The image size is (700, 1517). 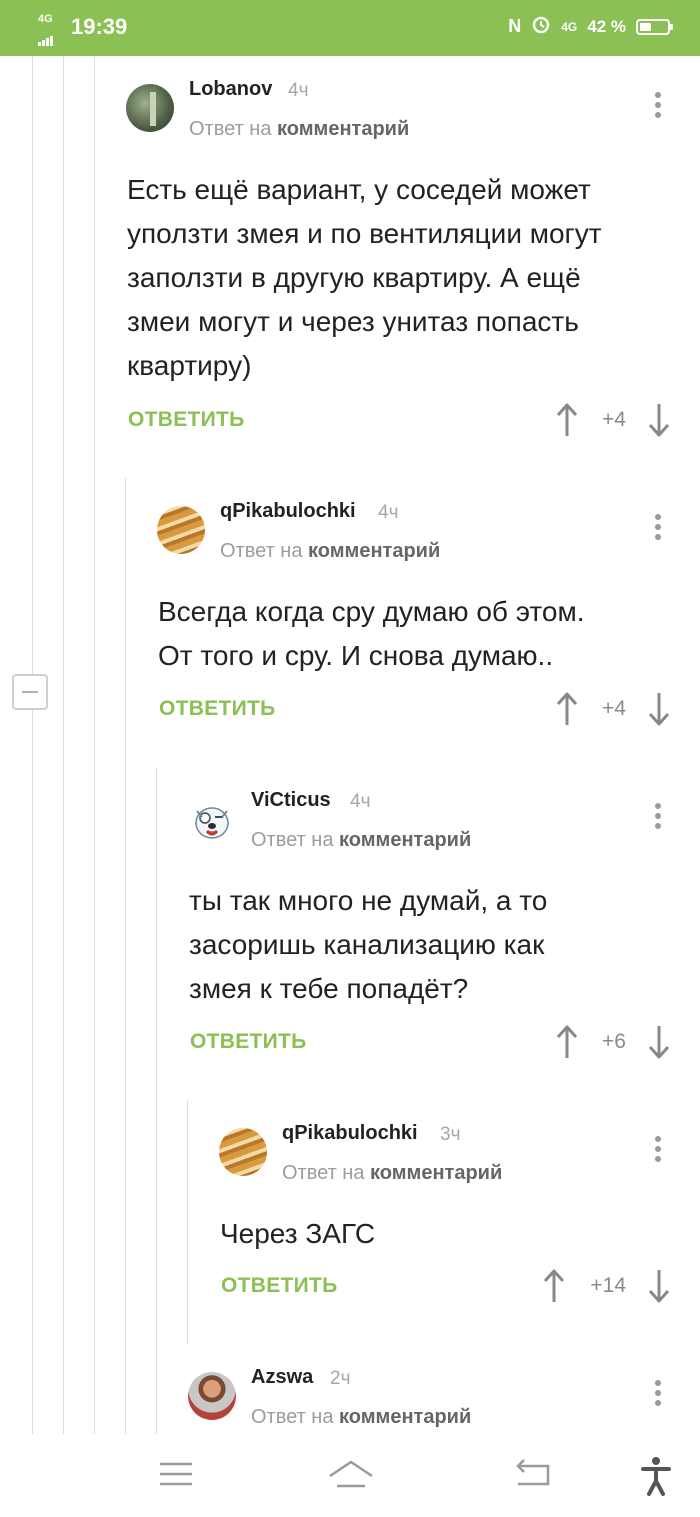 I want to click on battery-text: 42 %, so click(x=606, y=26).